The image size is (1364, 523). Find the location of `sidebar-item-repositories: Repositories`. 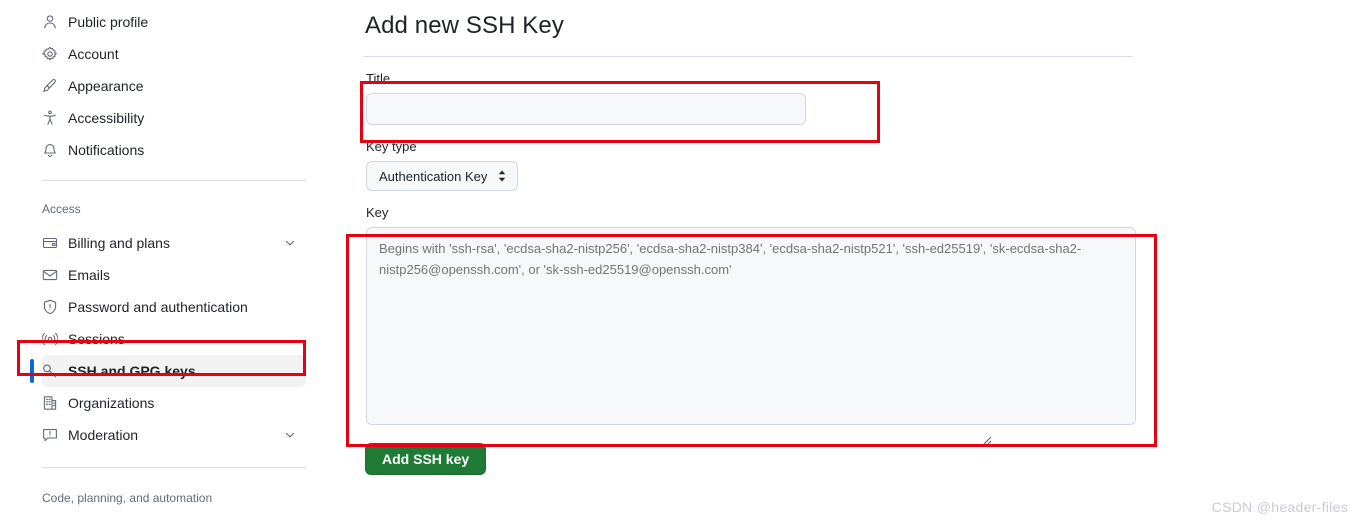

sidebar-item-repositories: Repositories is located at coordinates (174, 519).